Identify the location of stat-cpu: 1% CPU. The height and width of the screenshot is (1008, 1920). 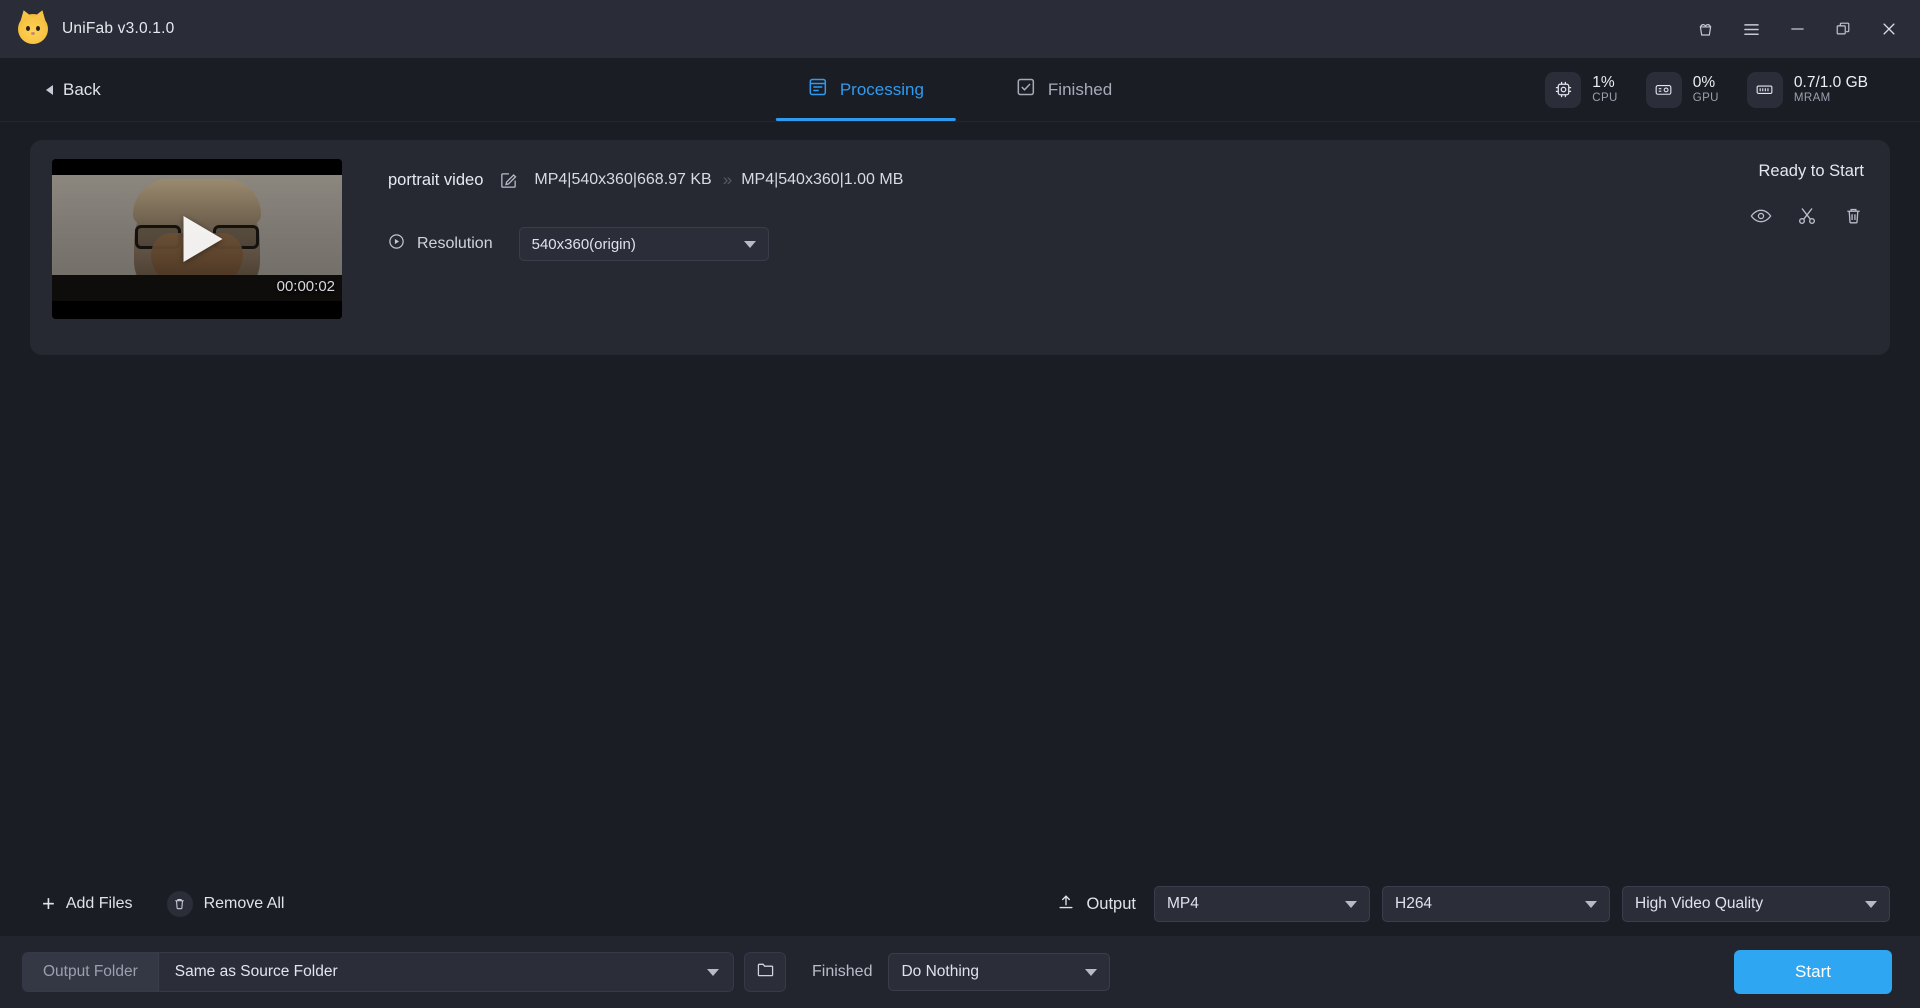
(1581, 89).